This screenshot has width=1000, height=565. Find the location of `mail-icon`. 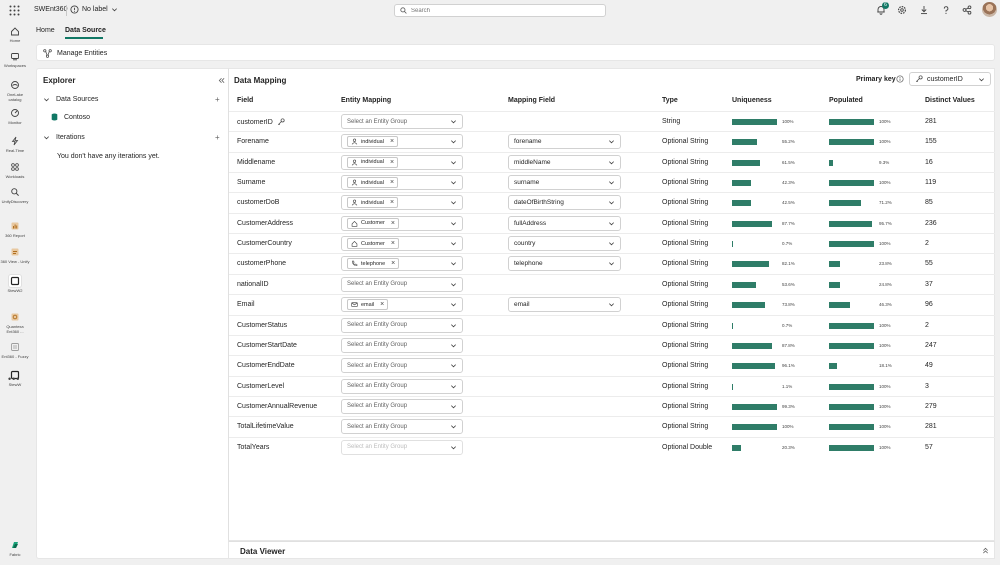

mail-icon is located at coordinates (354, 304).